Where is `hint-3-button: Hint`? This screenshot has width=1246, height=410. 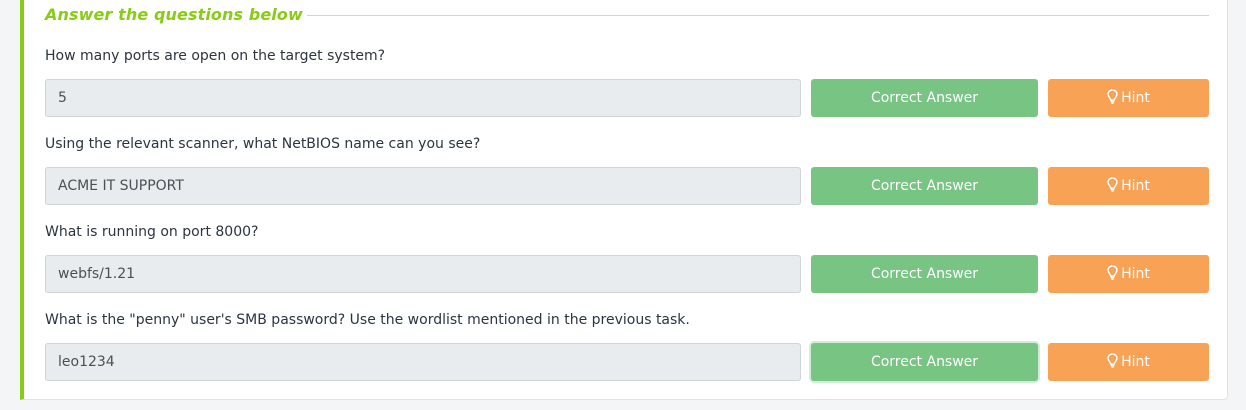 hint-3-button: Hint is located at coordinates (1128, 274).